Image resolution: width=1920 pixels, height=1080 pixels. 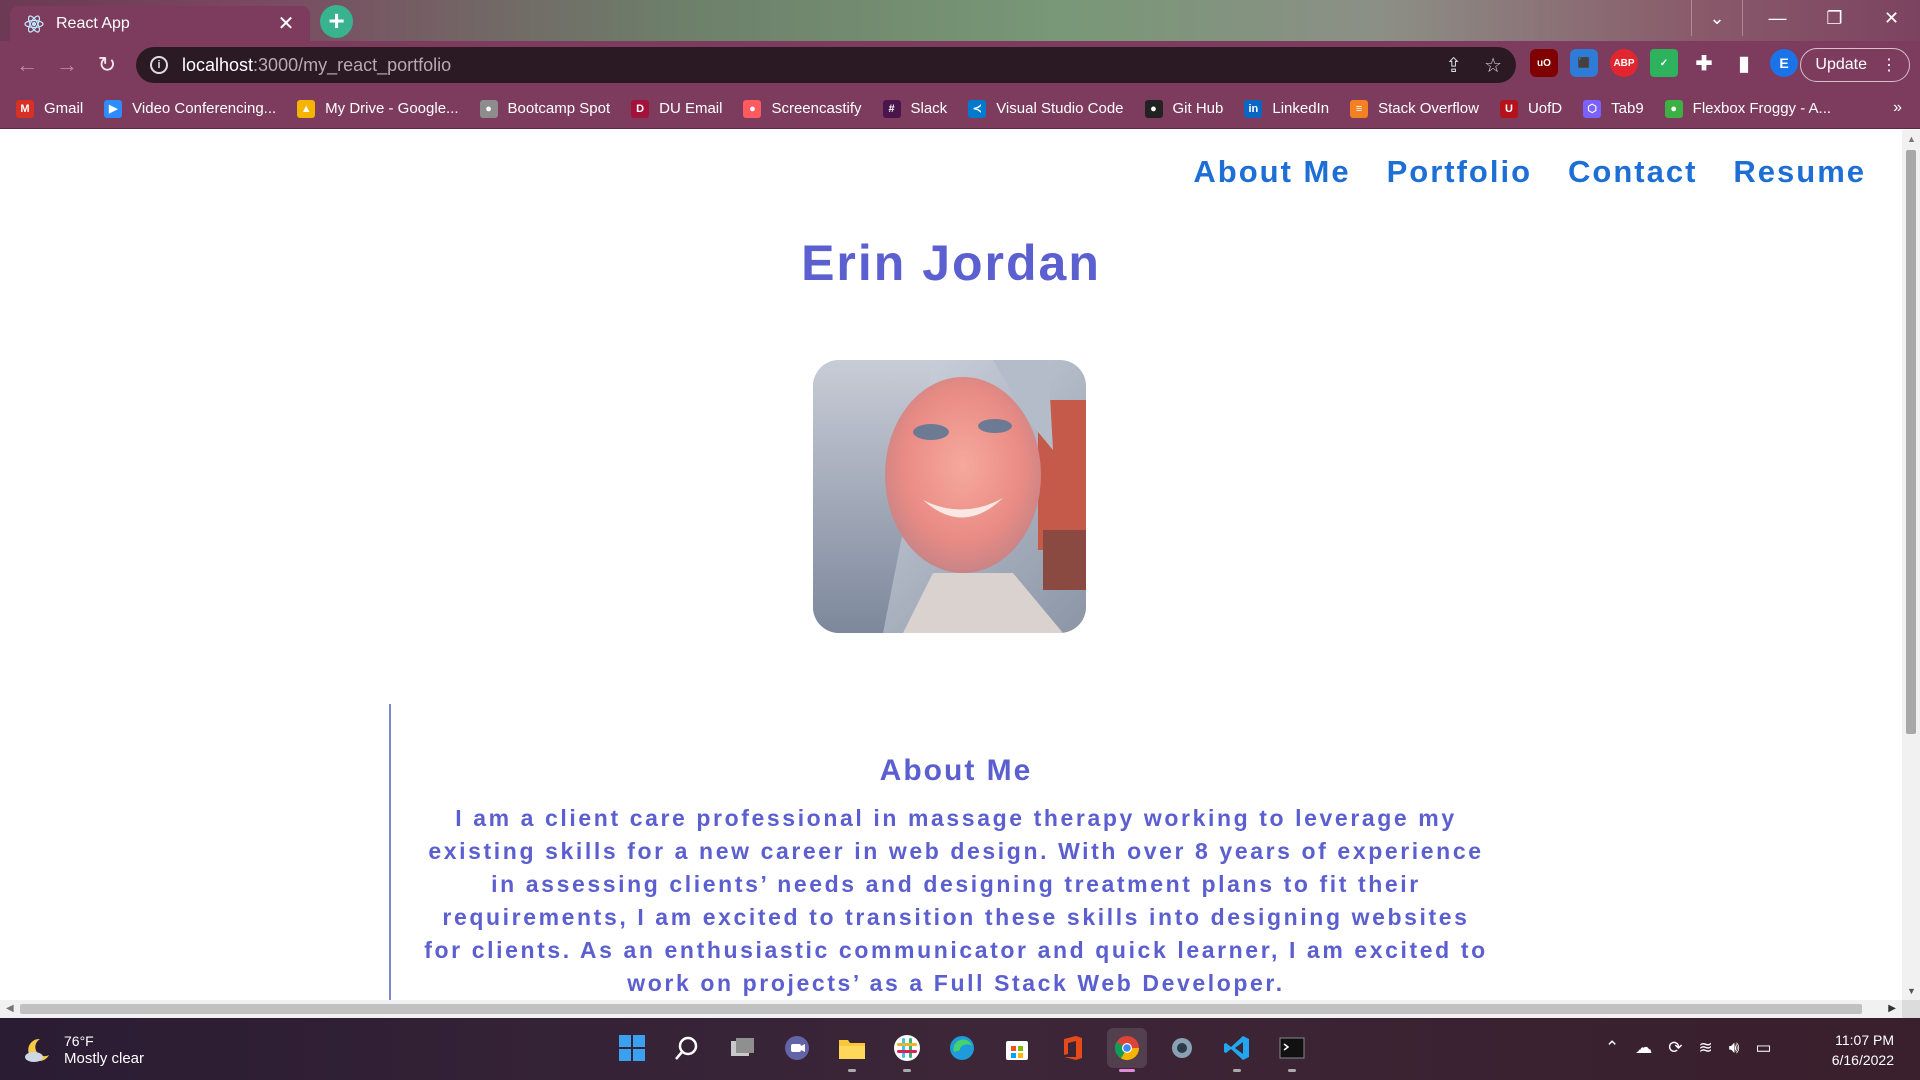 I want to click on github-icon: ●, so click(x=1153, y=108).